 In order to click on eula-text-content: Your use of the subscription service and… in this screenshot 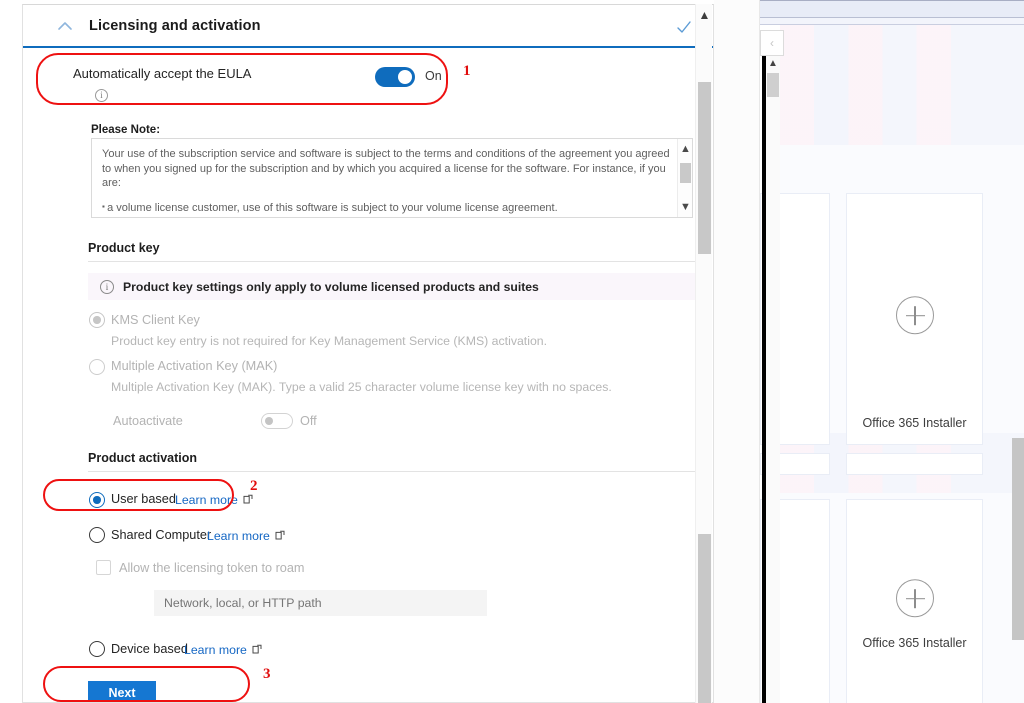, I will do `click(392, 178)`.